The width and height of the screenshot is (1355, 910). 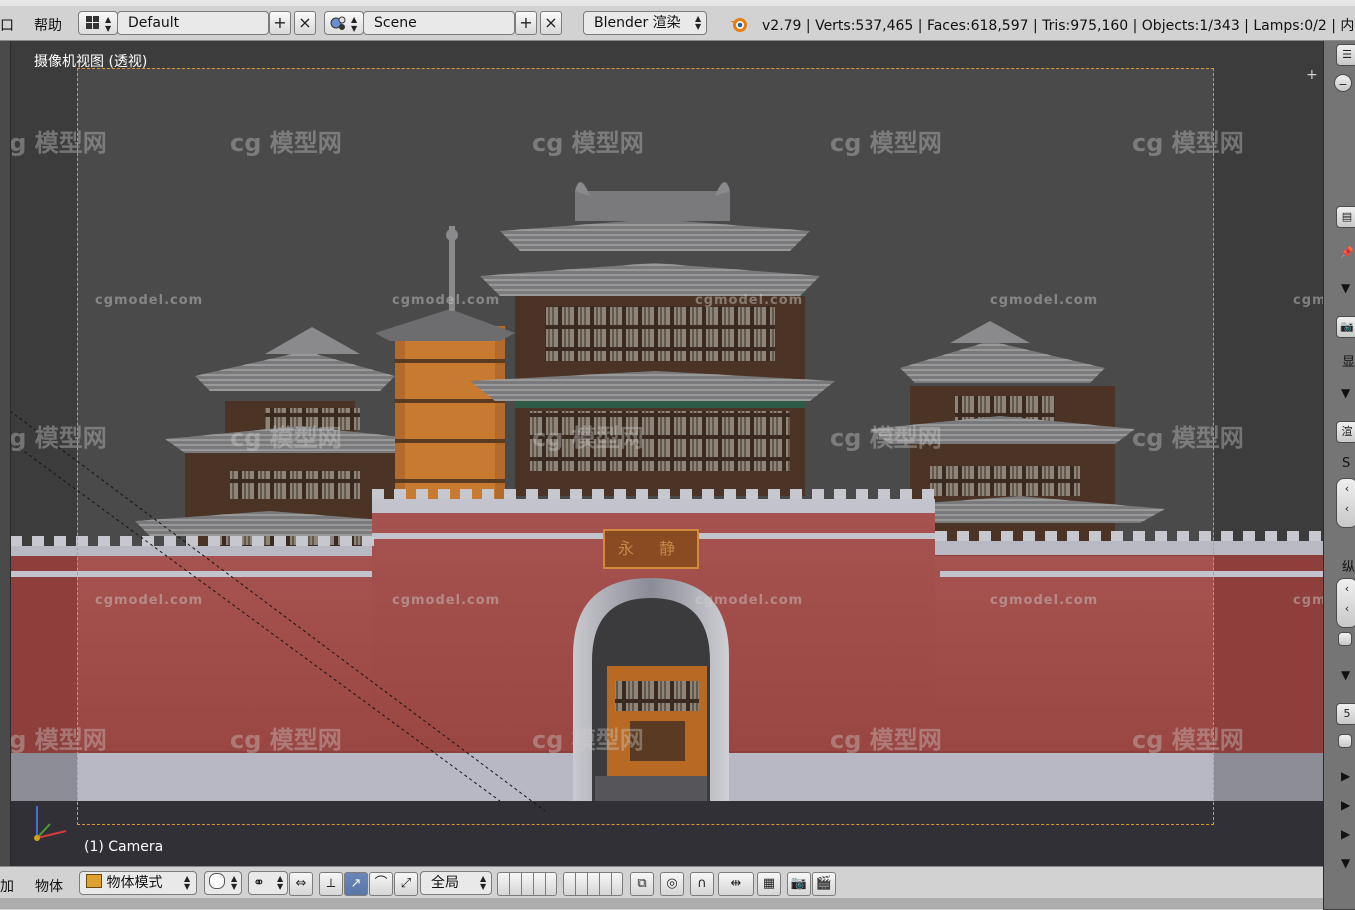 I want to click on render-camera-icon: 📷, so click(x=1345, y=327).